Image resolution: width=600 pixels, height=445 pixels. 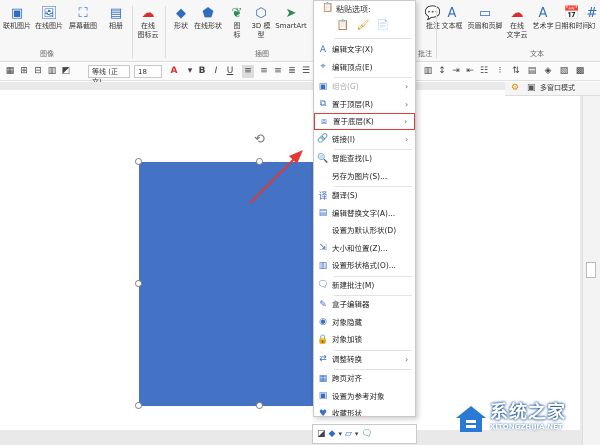 What do you see at coordinates (230, 71) in the screenshot?
I see `underline-icon: U` at bounding box center [230, 71].